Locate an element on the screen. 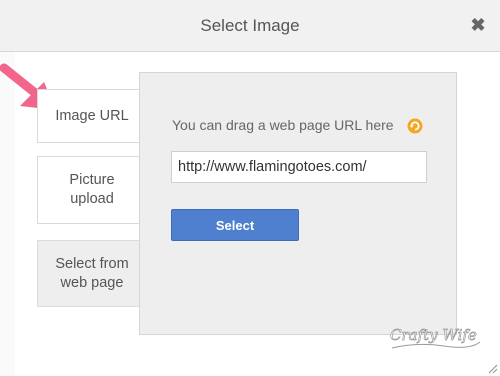 The image size is (500, 376). crafty-wife-watermark: Crafty Wife is located at coordinates (435, 337).